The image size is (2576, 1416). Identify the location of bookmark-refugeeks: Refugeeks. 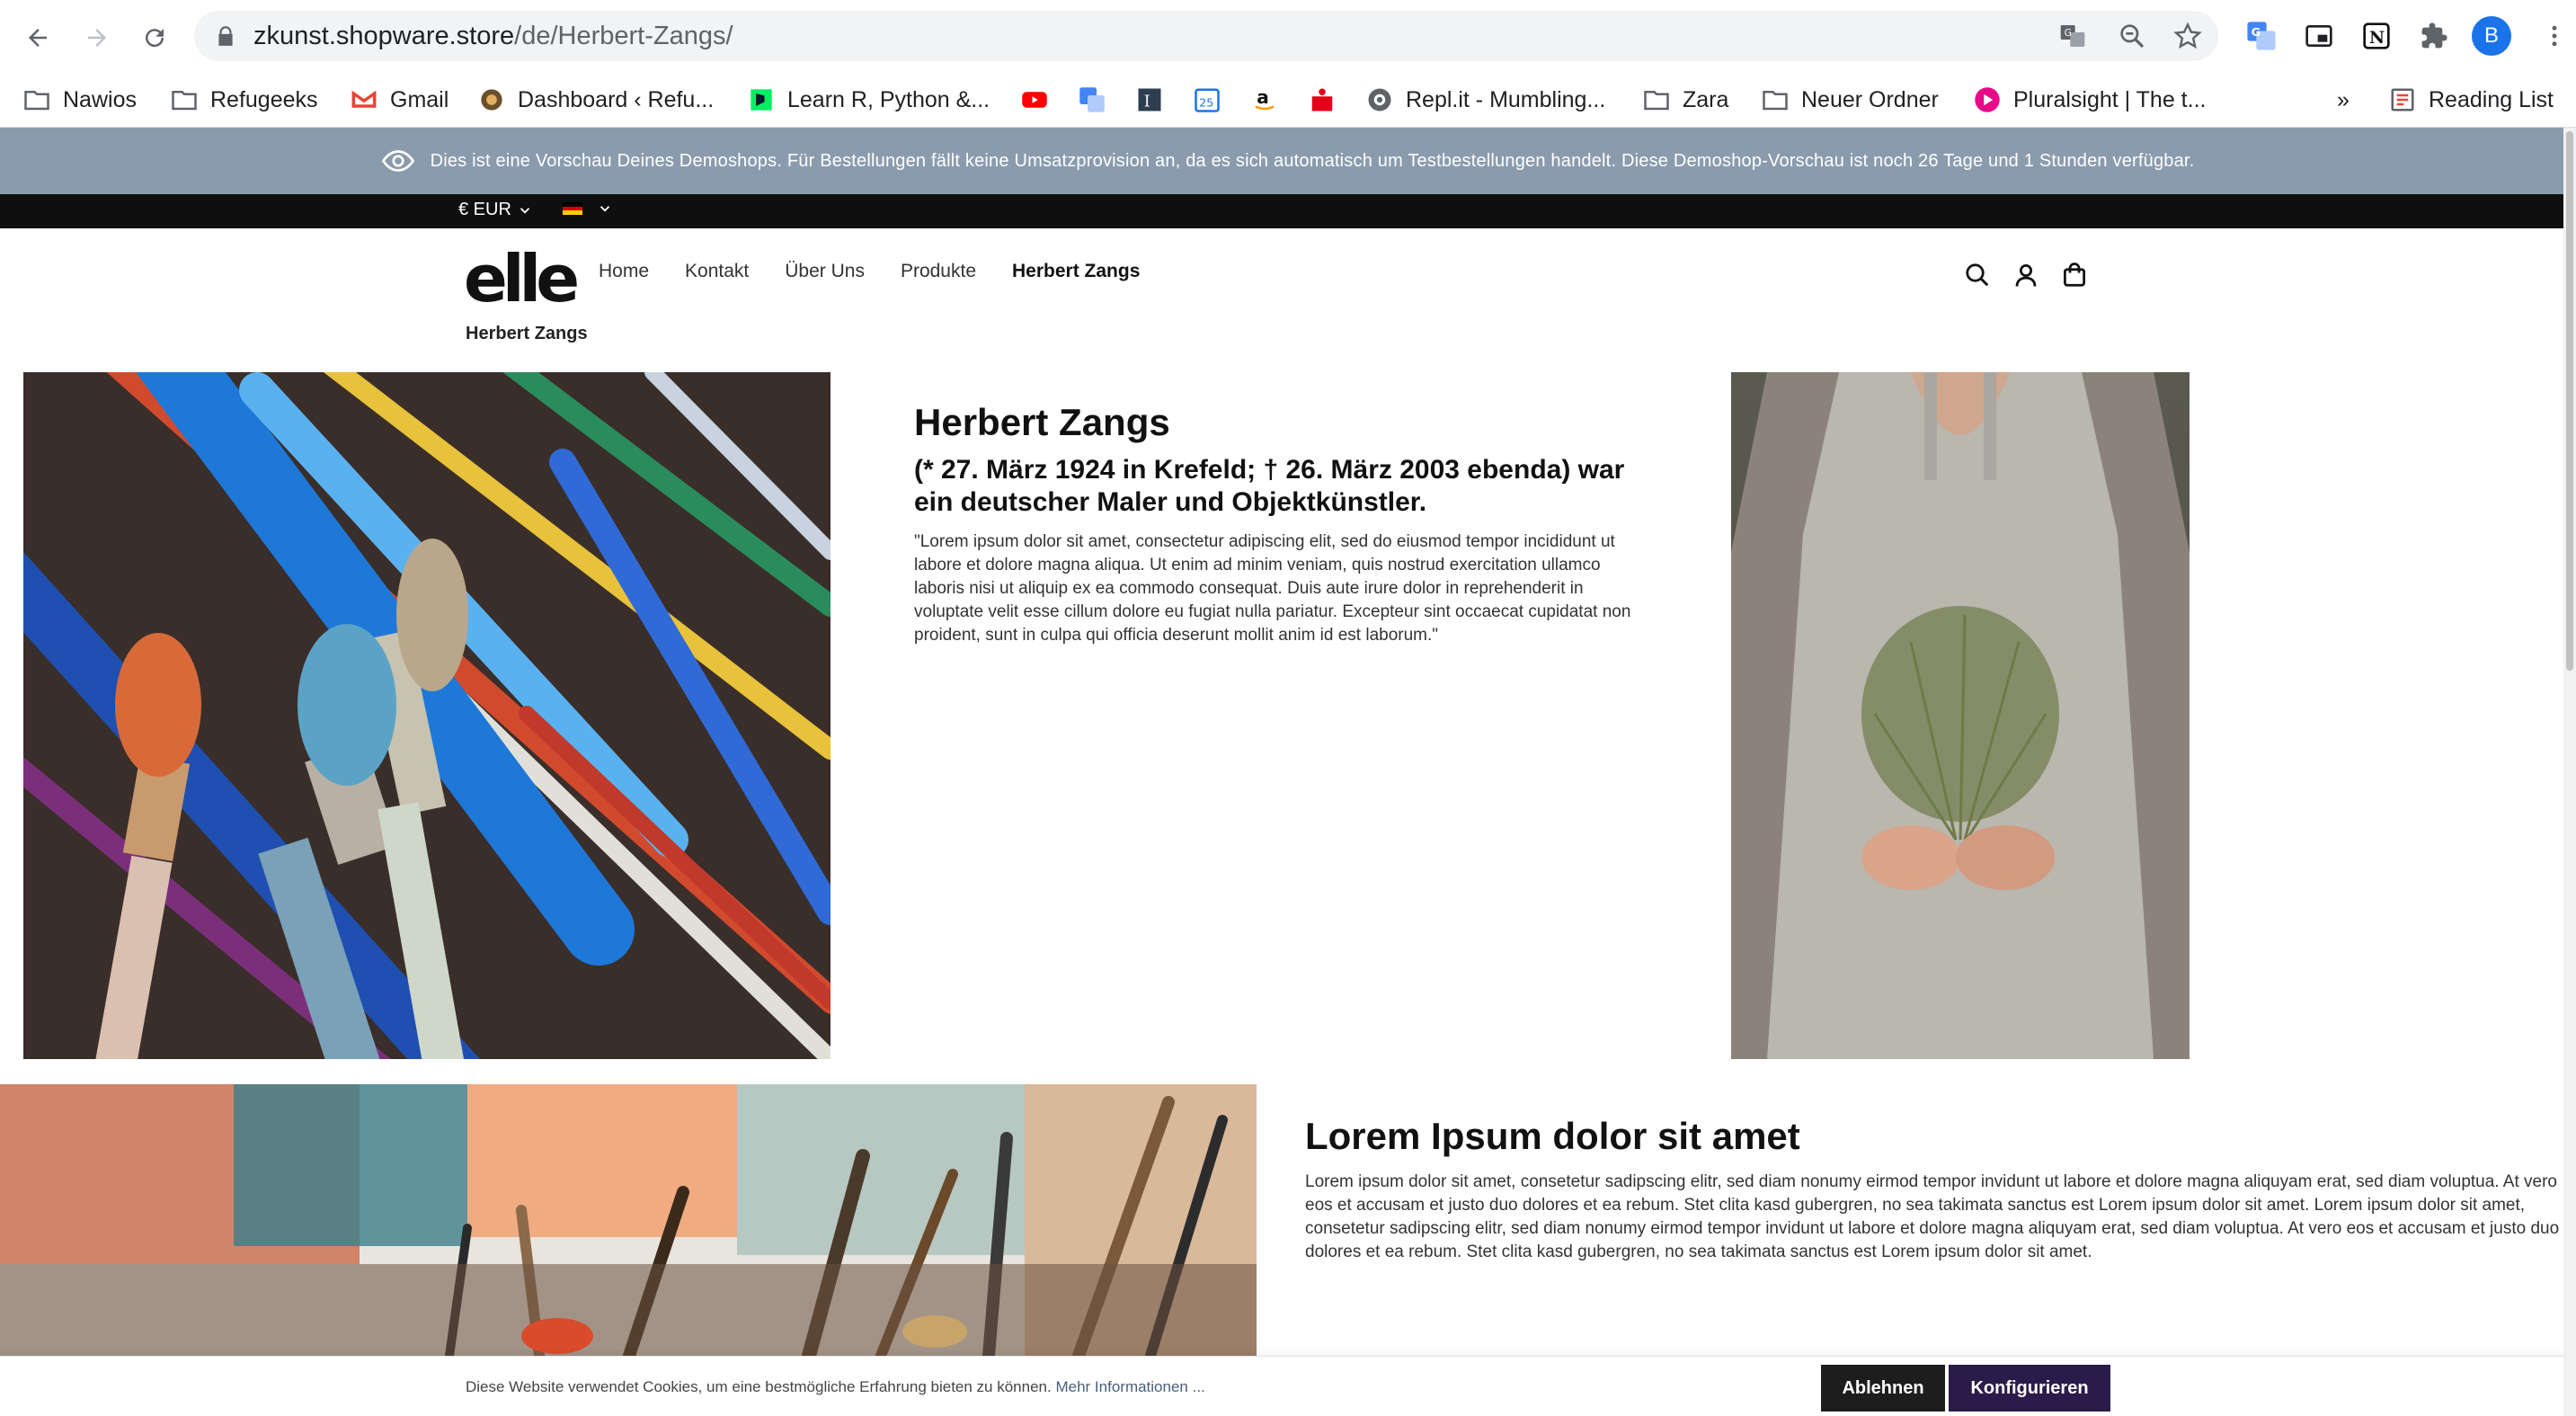
(245, 100).